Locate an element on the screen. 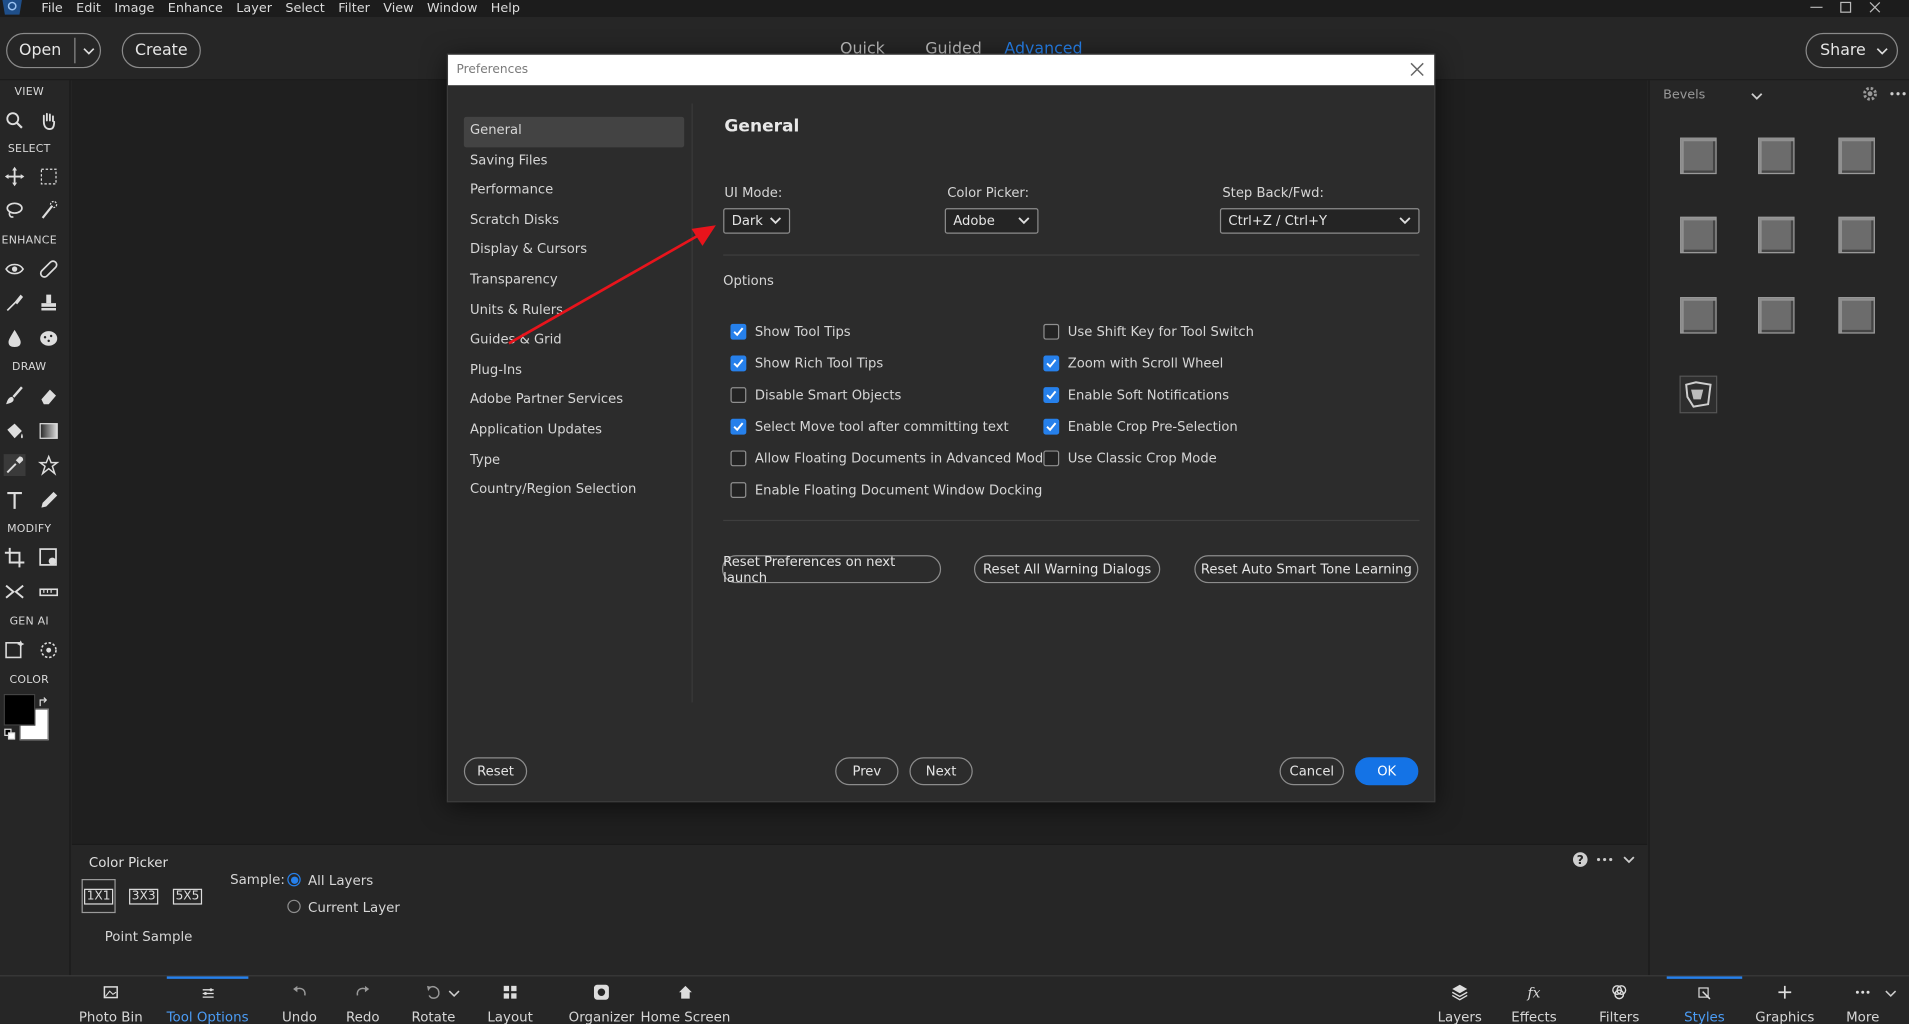 This screenshot has height=1024, width=1909. sample-current-layer-radio is located at coordinates (294, 906).